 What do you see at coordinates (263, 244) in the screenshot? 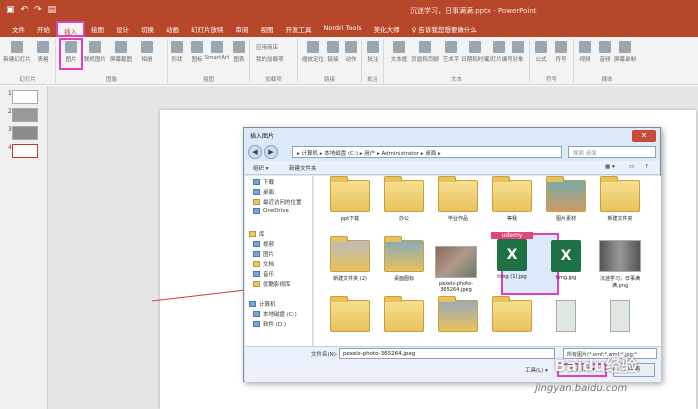
I see `nav-item-videos: 视频` at bounding box center [263, 244].